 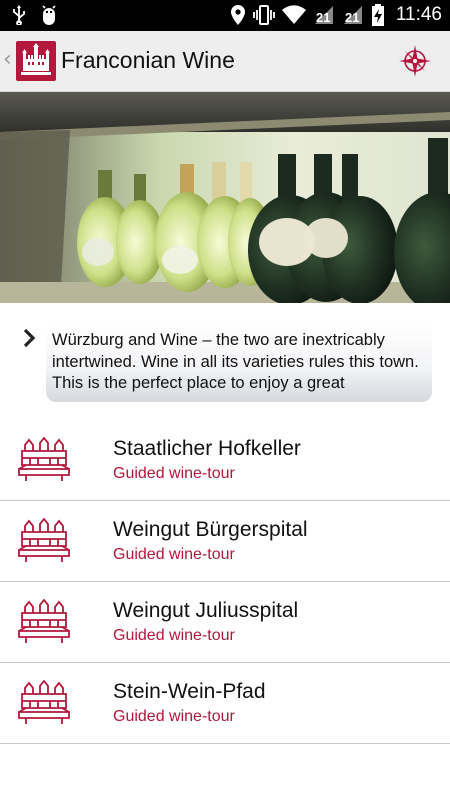 What do you see at coordinates (19, 15) in the screenshot?
I see `usb-icon` at bounding box center [19, 15].